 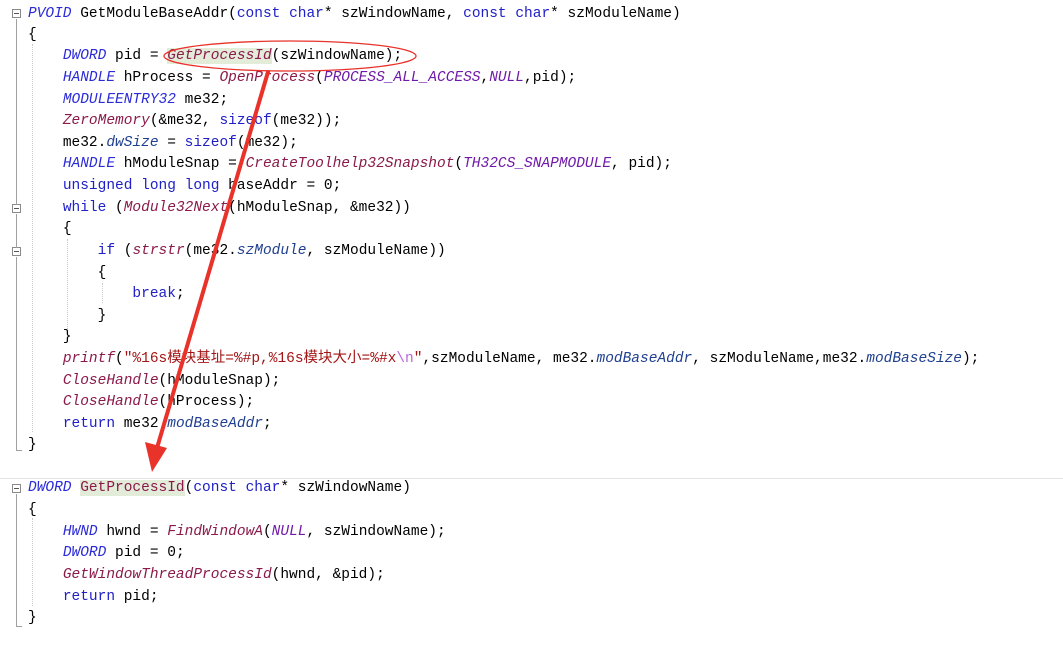 I want to click on annotation-arrow-head, so click(x=156, y=457).